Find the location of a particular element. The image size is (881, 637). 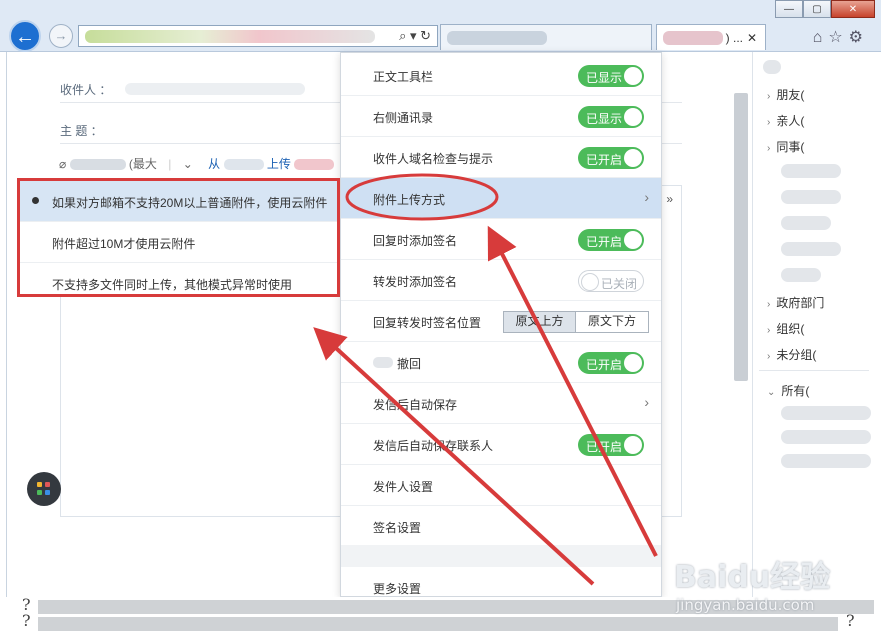

address-bar: ⌕ ▾ ↻ is located at coordinates (258, 36).